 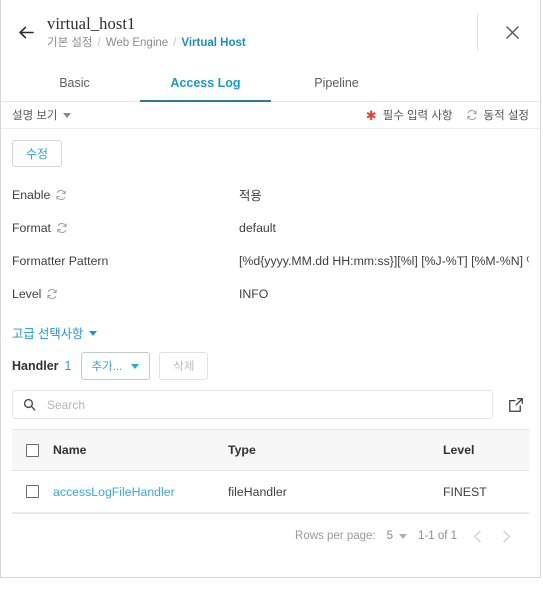 I want to click on breadcrumb-item-2: Virtual Host, so click(x=213, y=43).